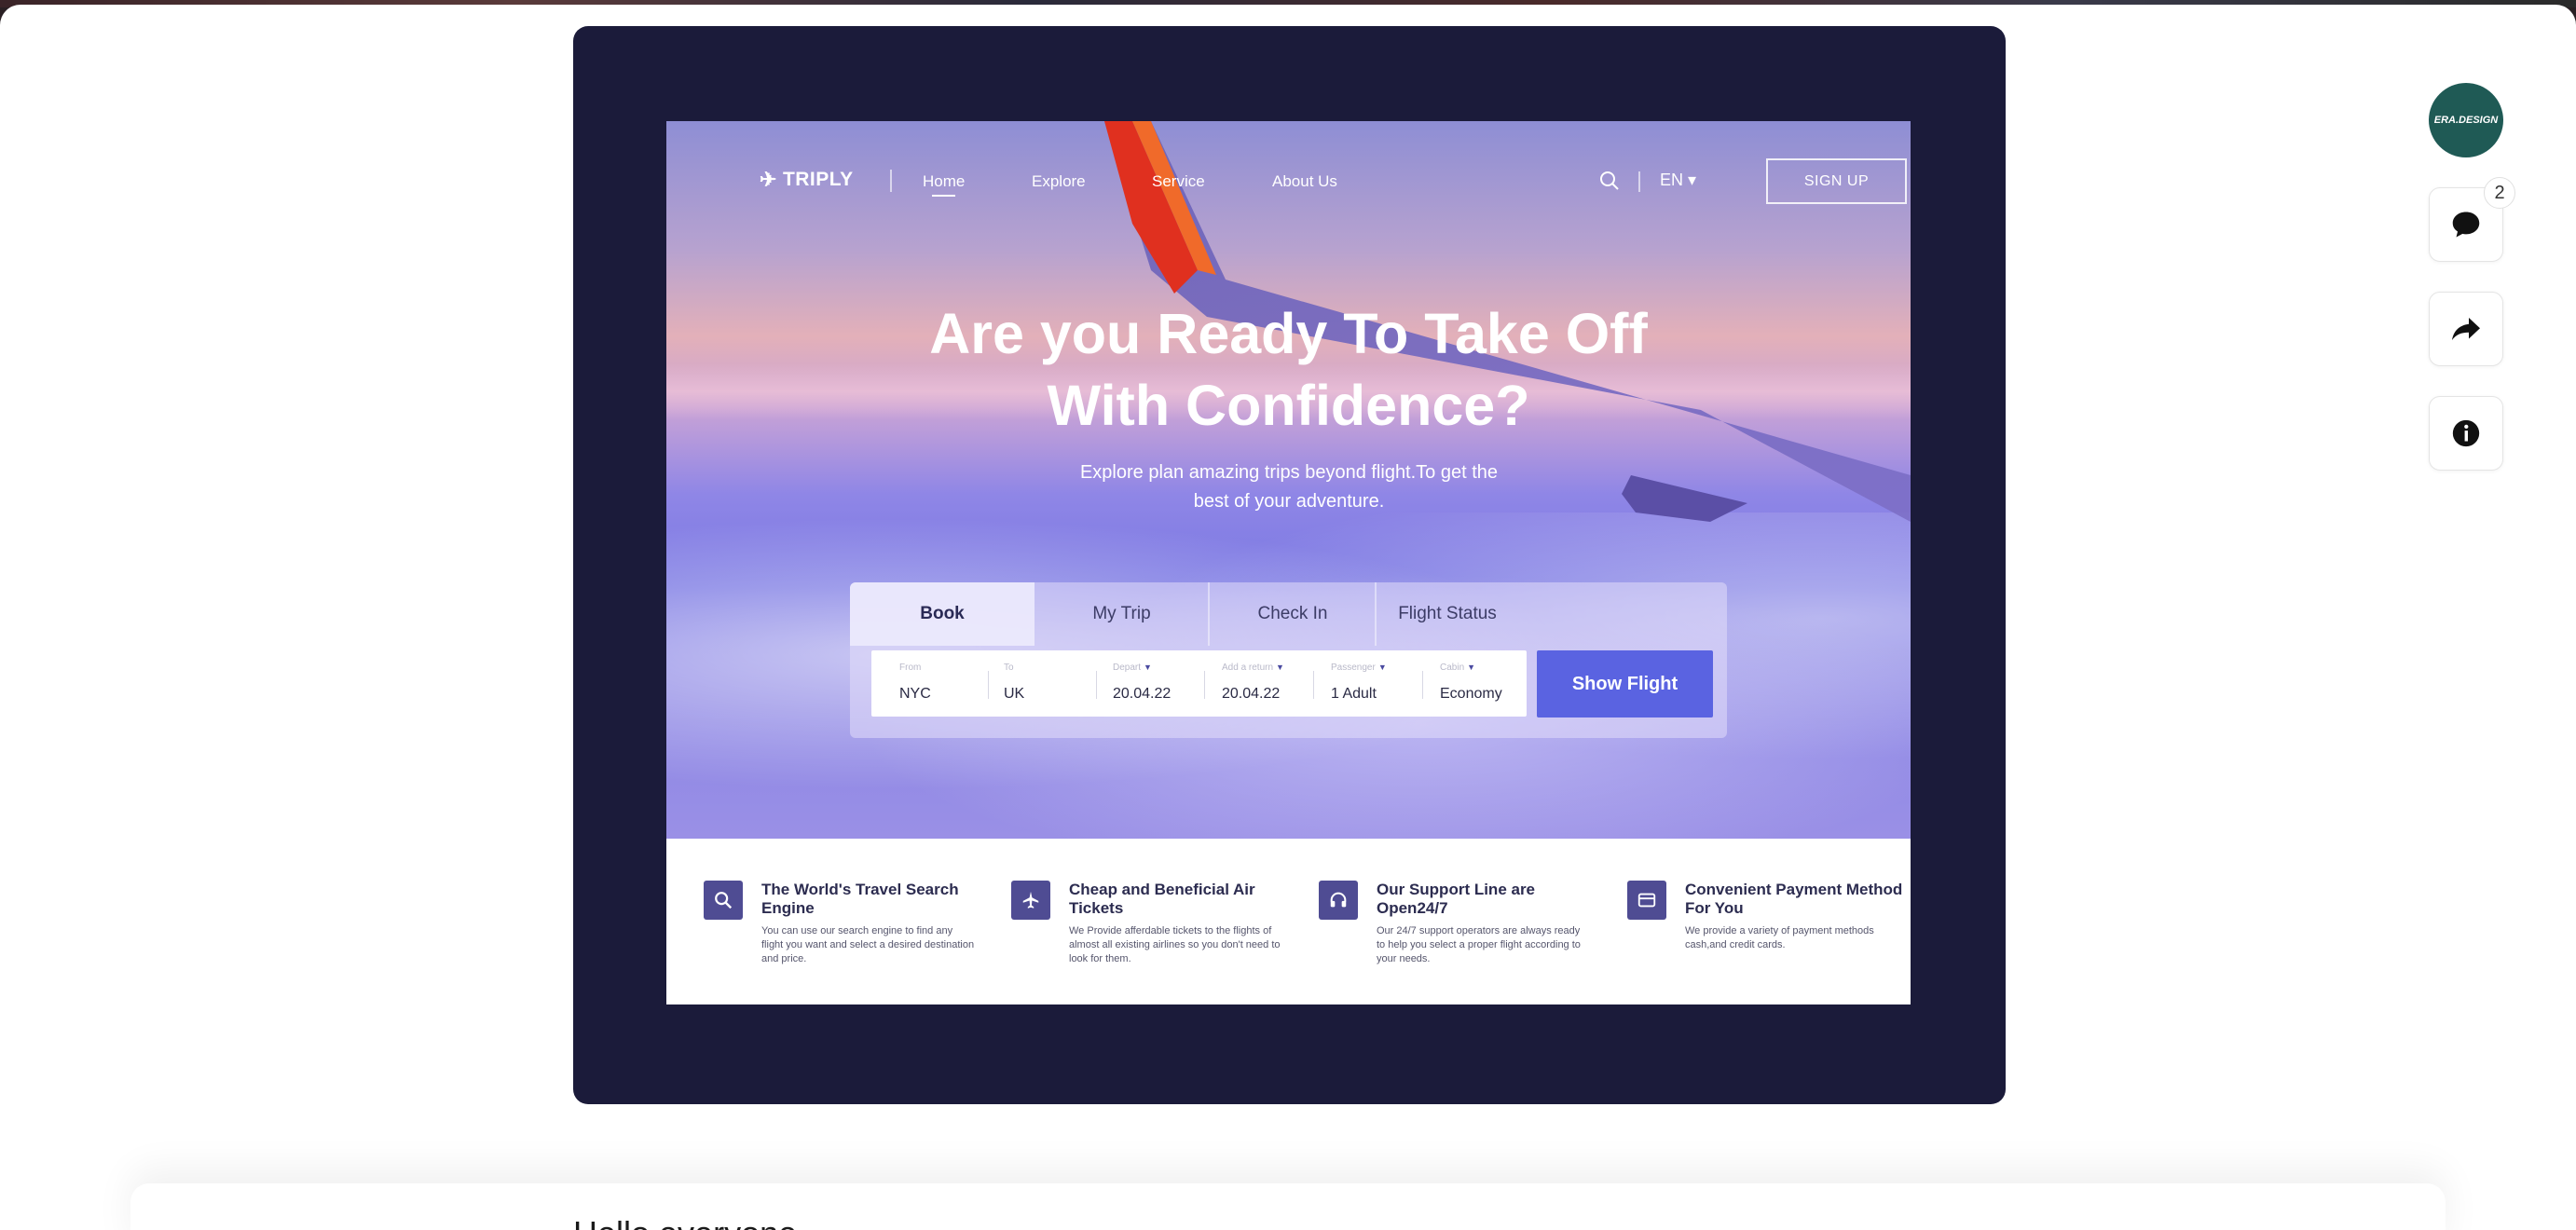  I want to click on depart-label: Depart ▼, so click(1132, 668).